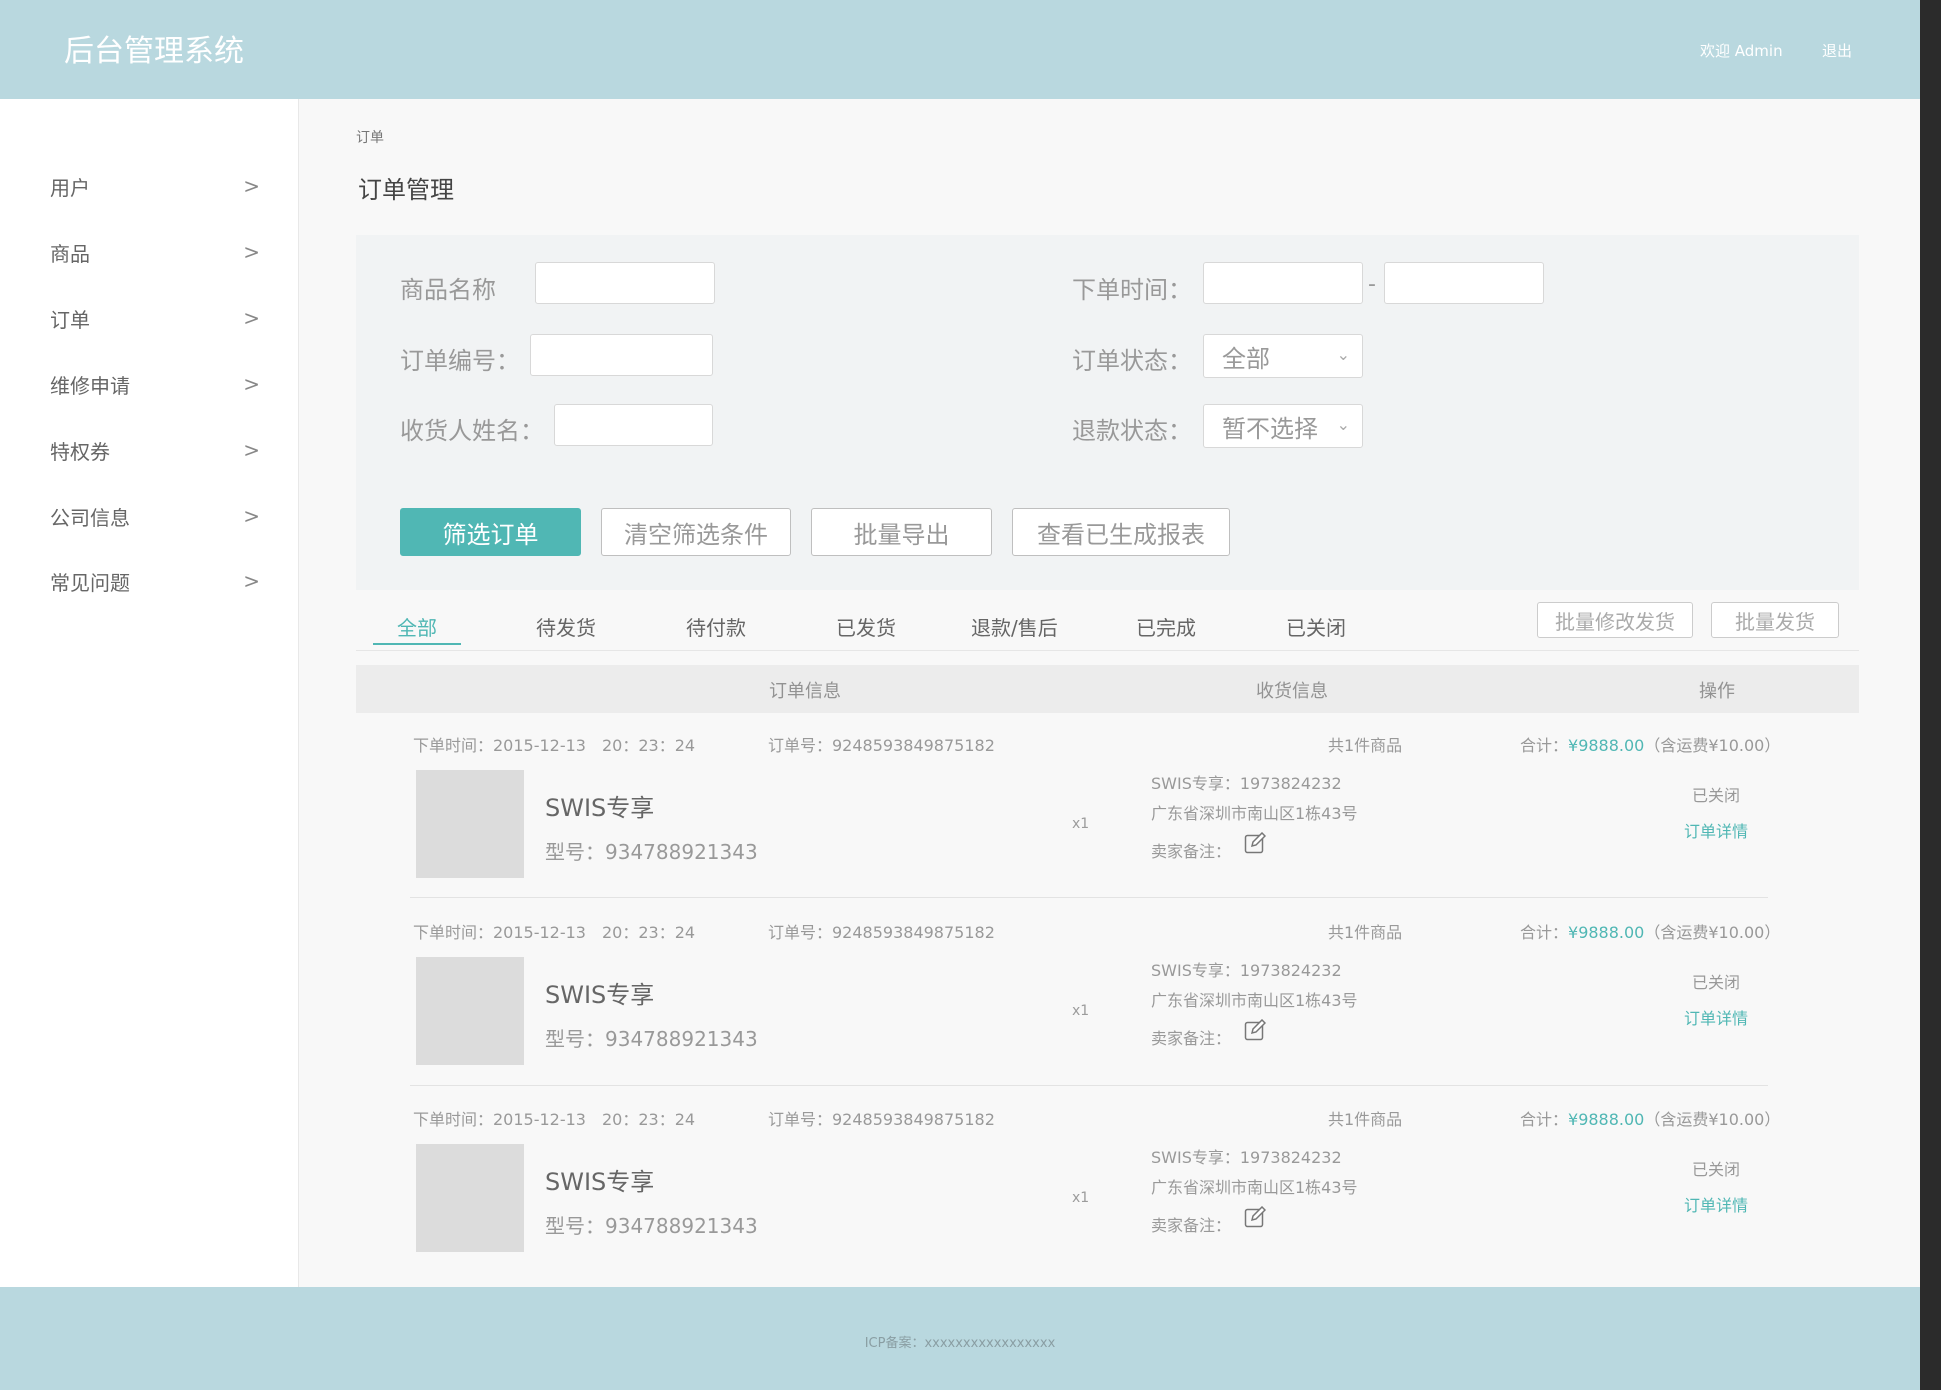 This screenshot has width=1941, height=1390. What do you see at coordinates (633, 425) in the screenshot?
I see `receiver-input` at bounding box center [633, 425].